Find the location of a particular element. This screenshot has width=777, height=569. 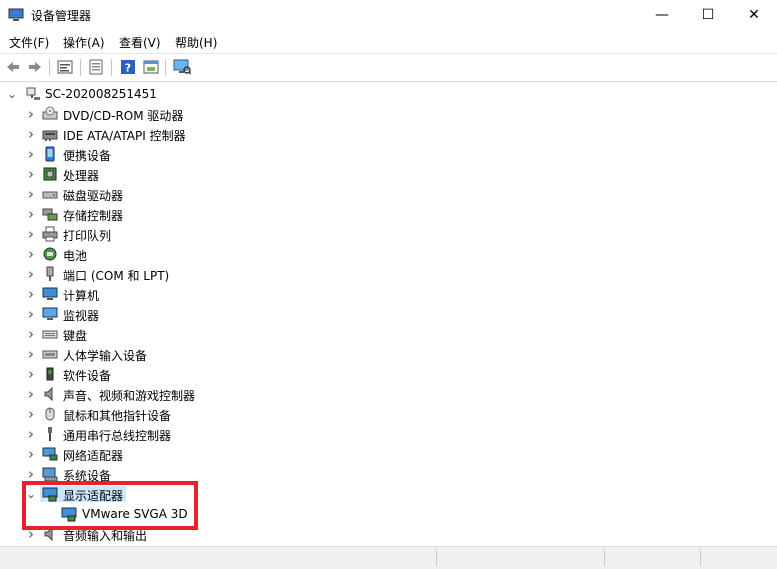

menu-help: 帮助(H) is located at coordinates (196, 42).